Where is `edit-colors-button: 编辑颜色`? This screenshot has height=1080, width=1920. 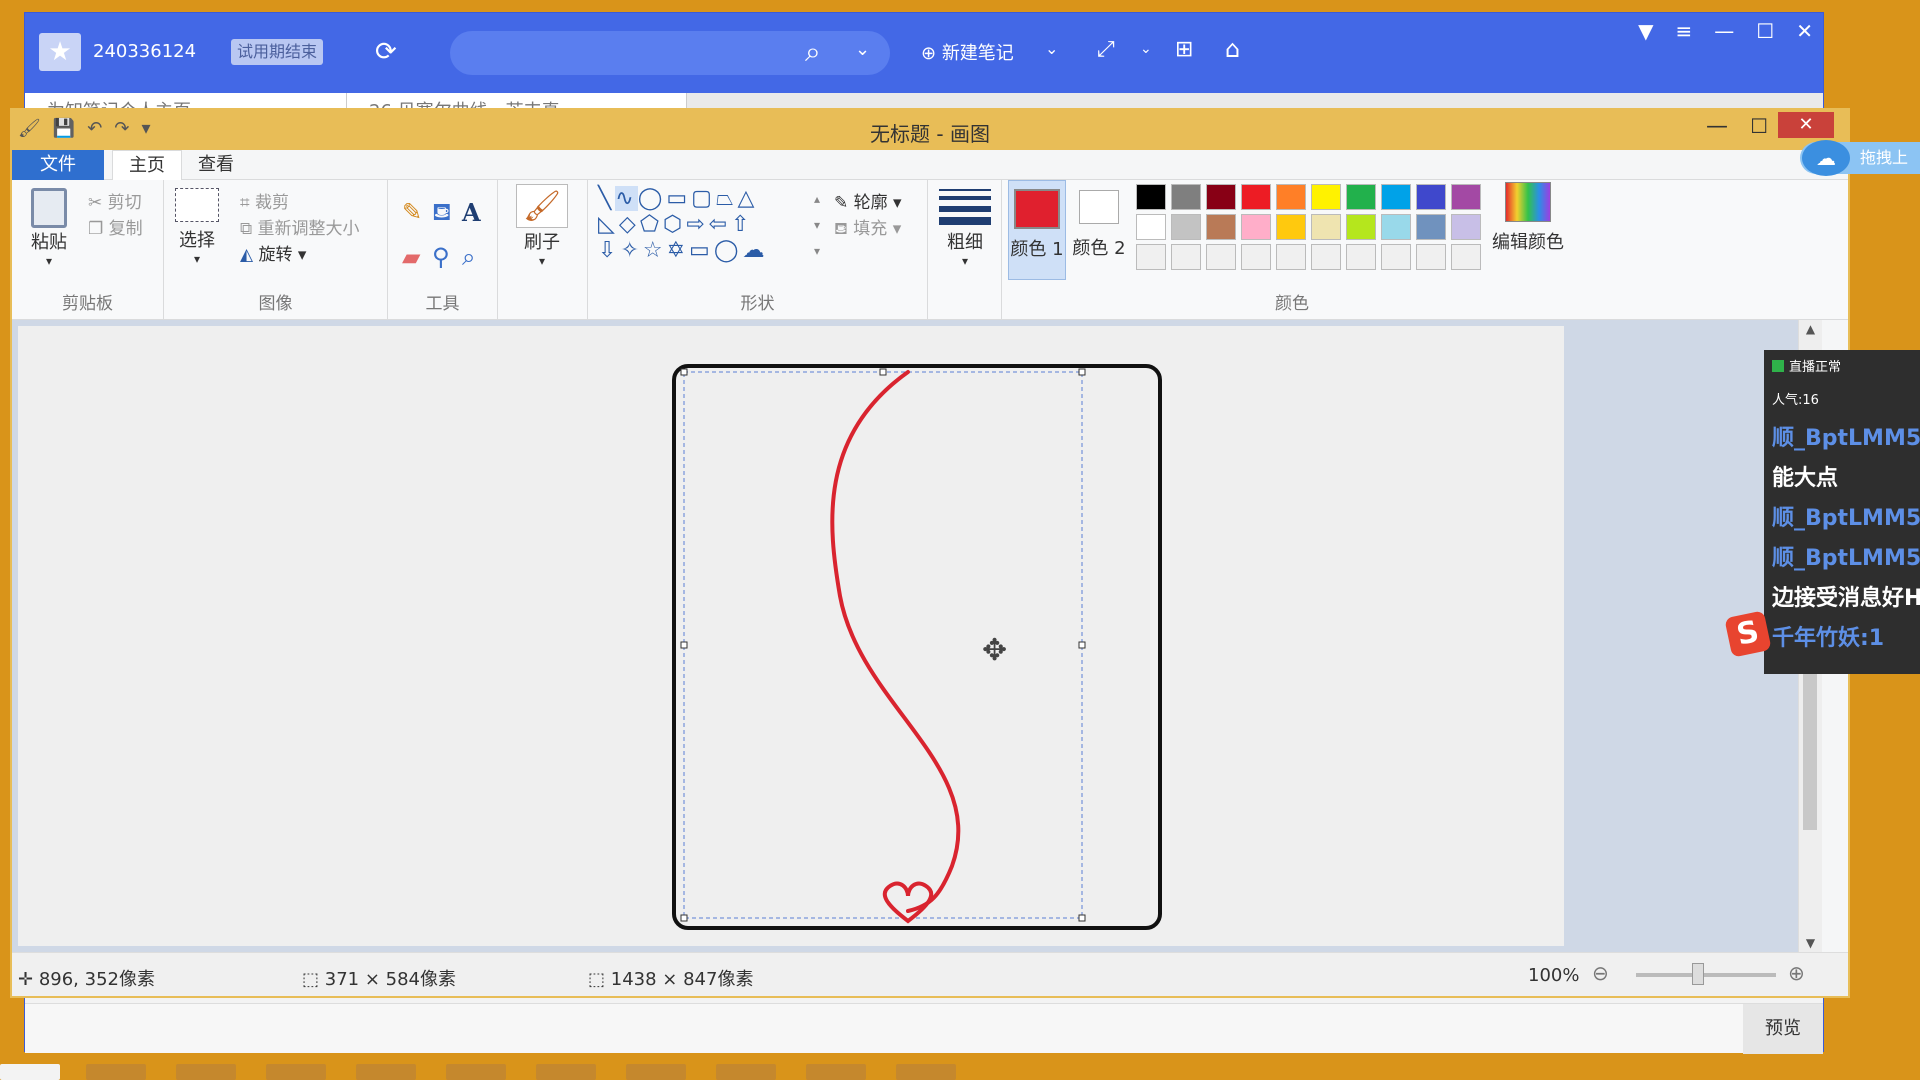
edit-colors-button: 编辑颜色 is located at coordinates (1528, 218).